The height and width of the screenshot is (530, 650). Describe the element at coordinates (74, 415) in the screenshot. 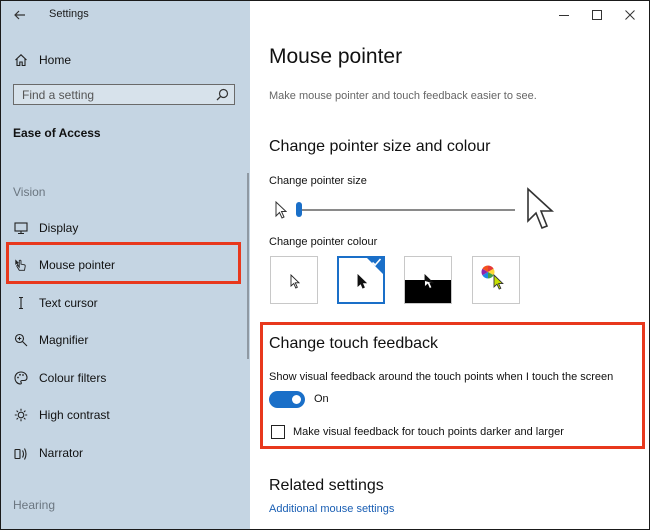

I see `sidebar-item-label: High contrast` at that location.